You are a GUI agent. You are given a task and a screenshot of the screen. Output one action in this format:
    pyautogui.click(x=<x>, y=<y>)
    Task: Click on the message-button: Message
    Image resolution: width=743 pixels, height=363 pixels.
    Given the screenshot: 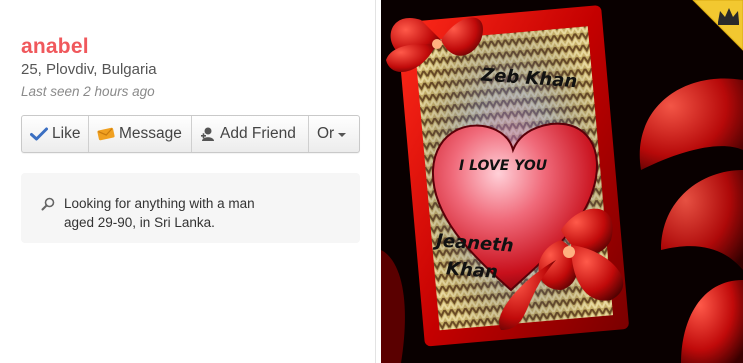 What is the action you would take?
    pyautogui.click(x=140, y=134)
    